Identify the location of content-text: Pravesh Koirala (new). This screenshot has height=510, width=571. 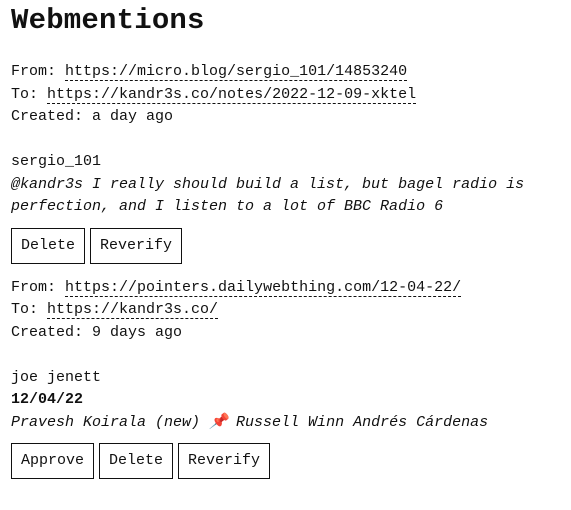
(110, 422).